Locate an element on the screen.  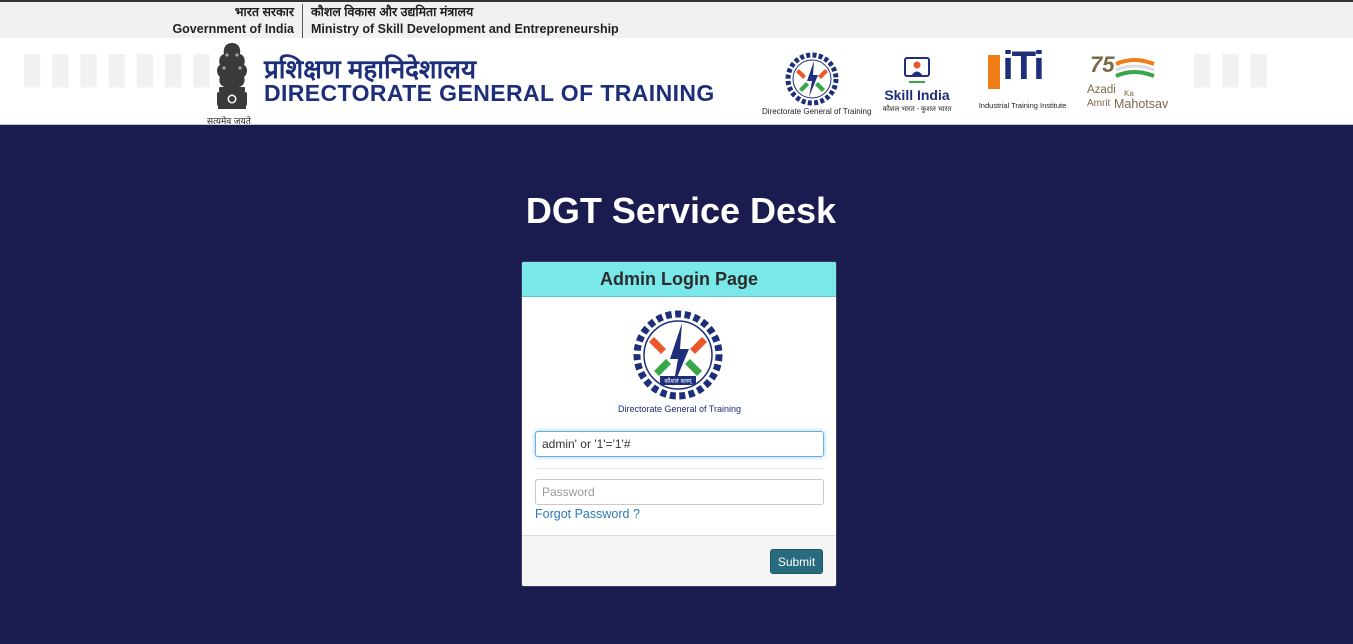
submit-button: Submit is located at coordinates (796, 561).